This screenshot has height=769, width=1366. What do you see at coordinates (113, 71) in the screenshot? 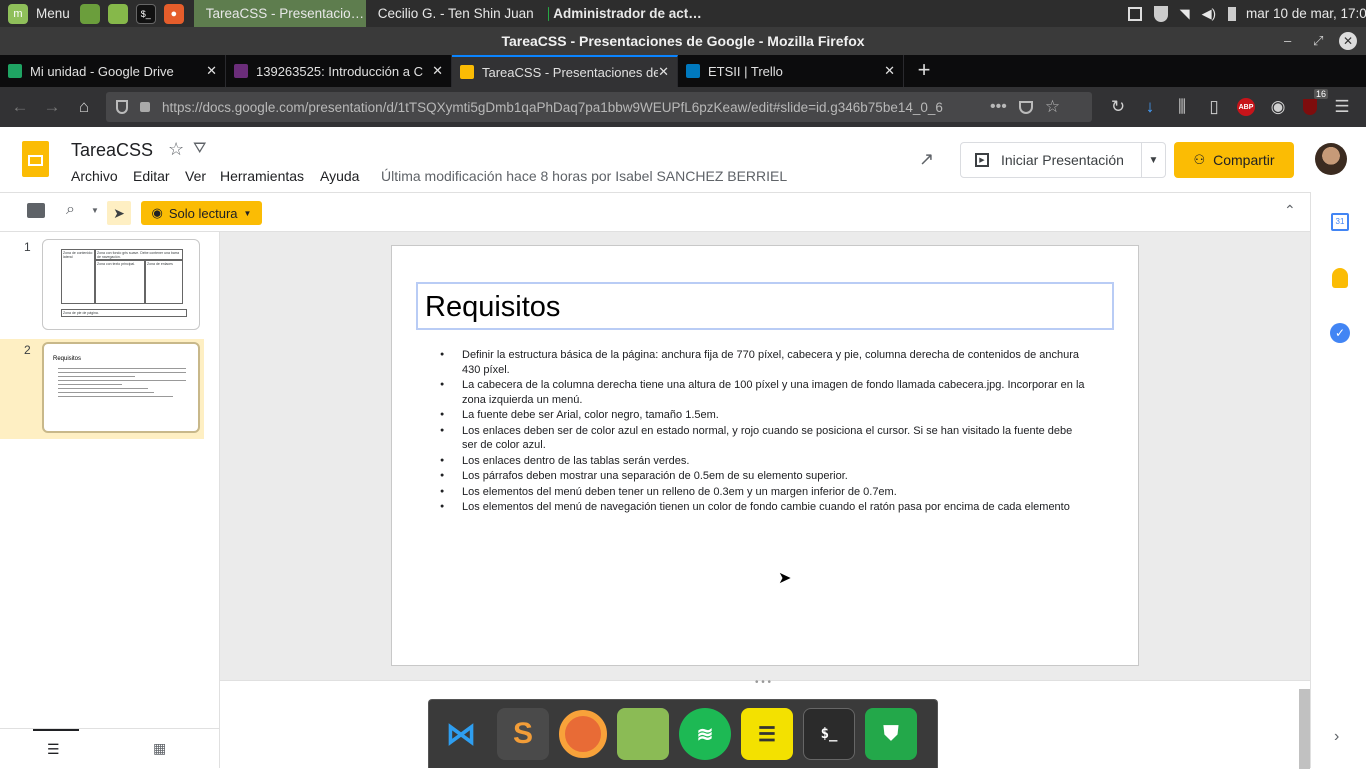
I see `tab-google-drive: Mi unidad - Google Drive ✕` at bounding box center [113, 71].